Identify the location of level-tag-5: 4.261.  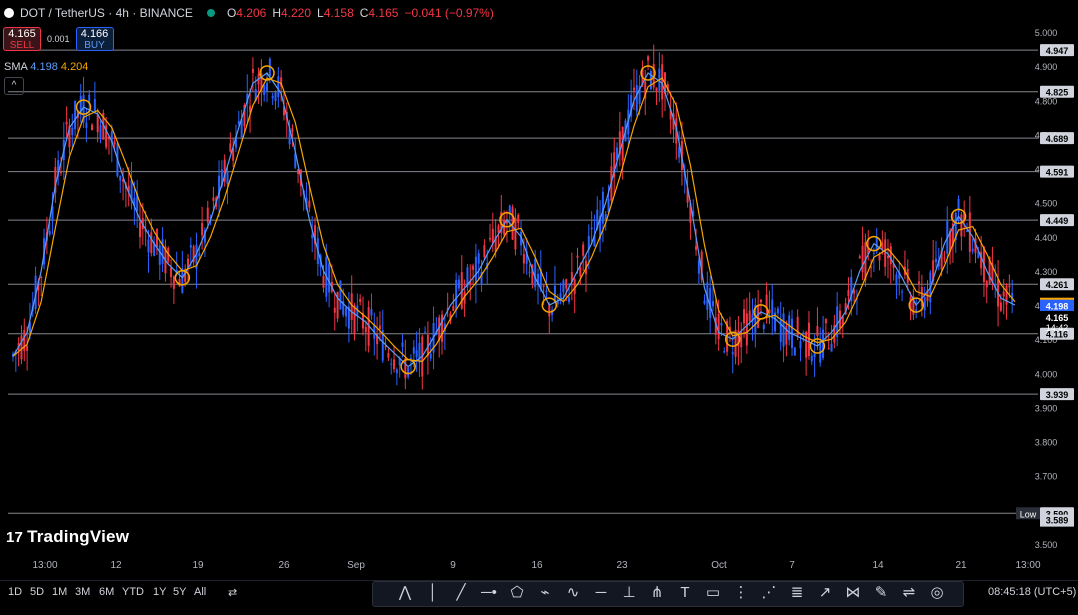
(1057, 285).